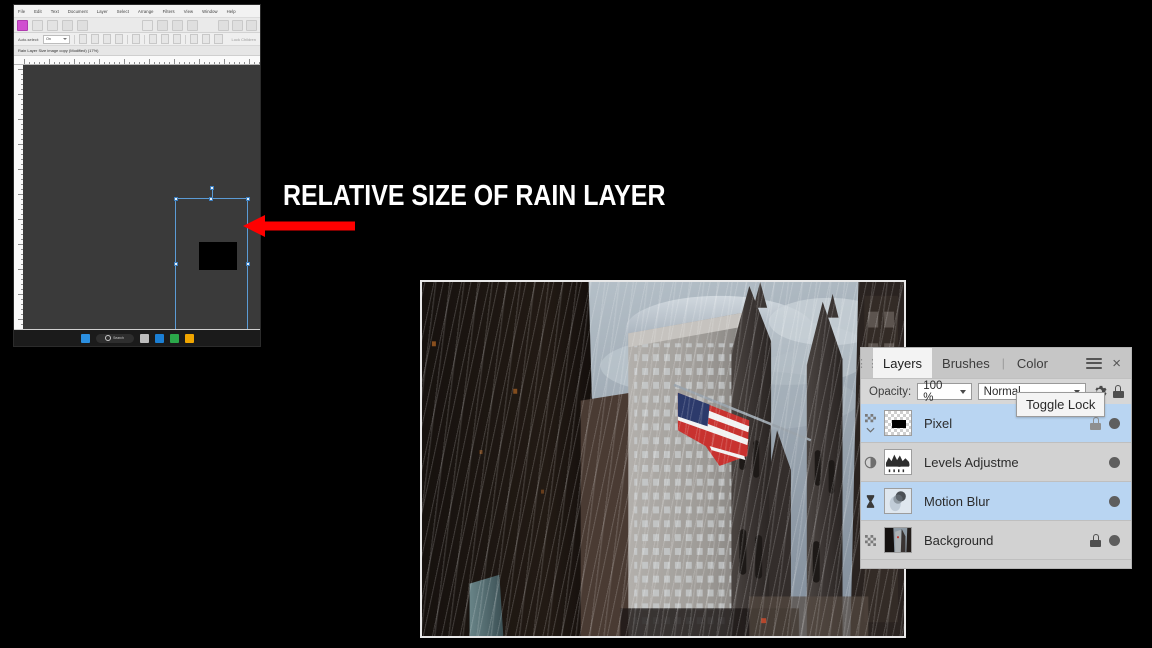  What do you see at coordinates (102, 11) in the screenshot?
I see `menu-item-layer: Layer` at bounding box center [102, 11].